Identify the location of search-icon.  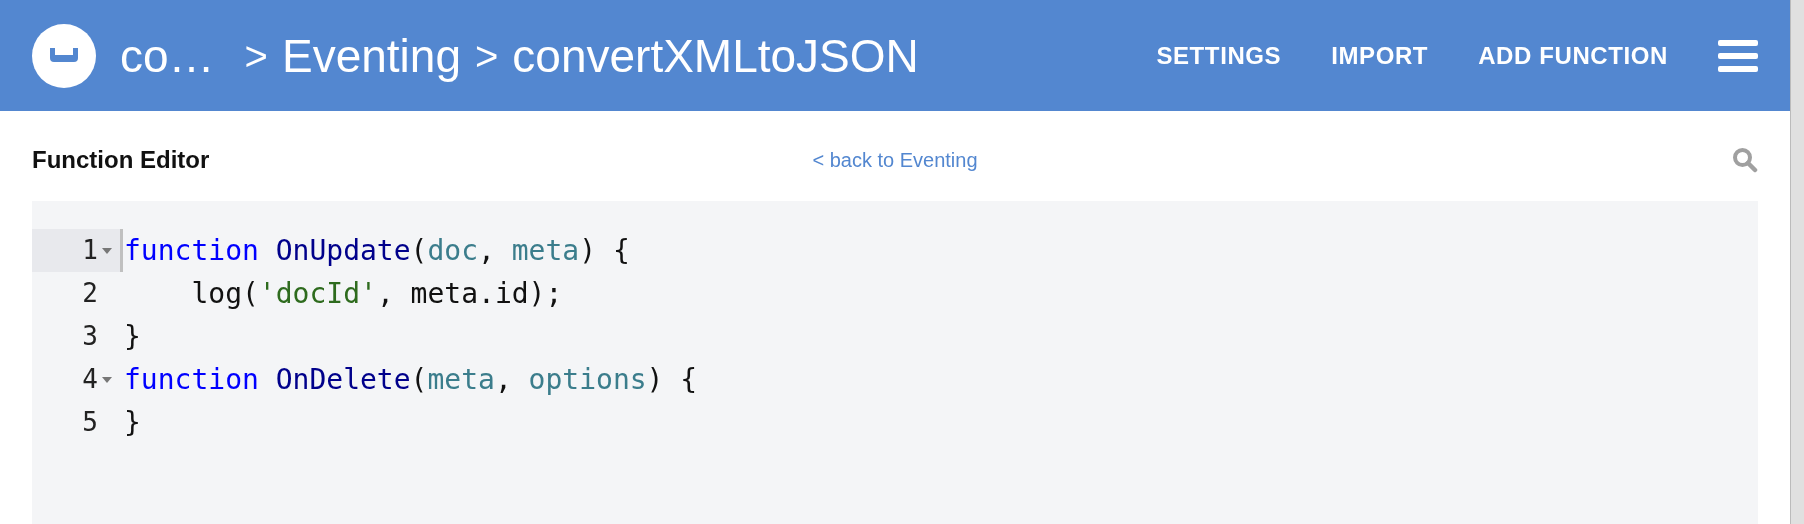
(1745, 160).